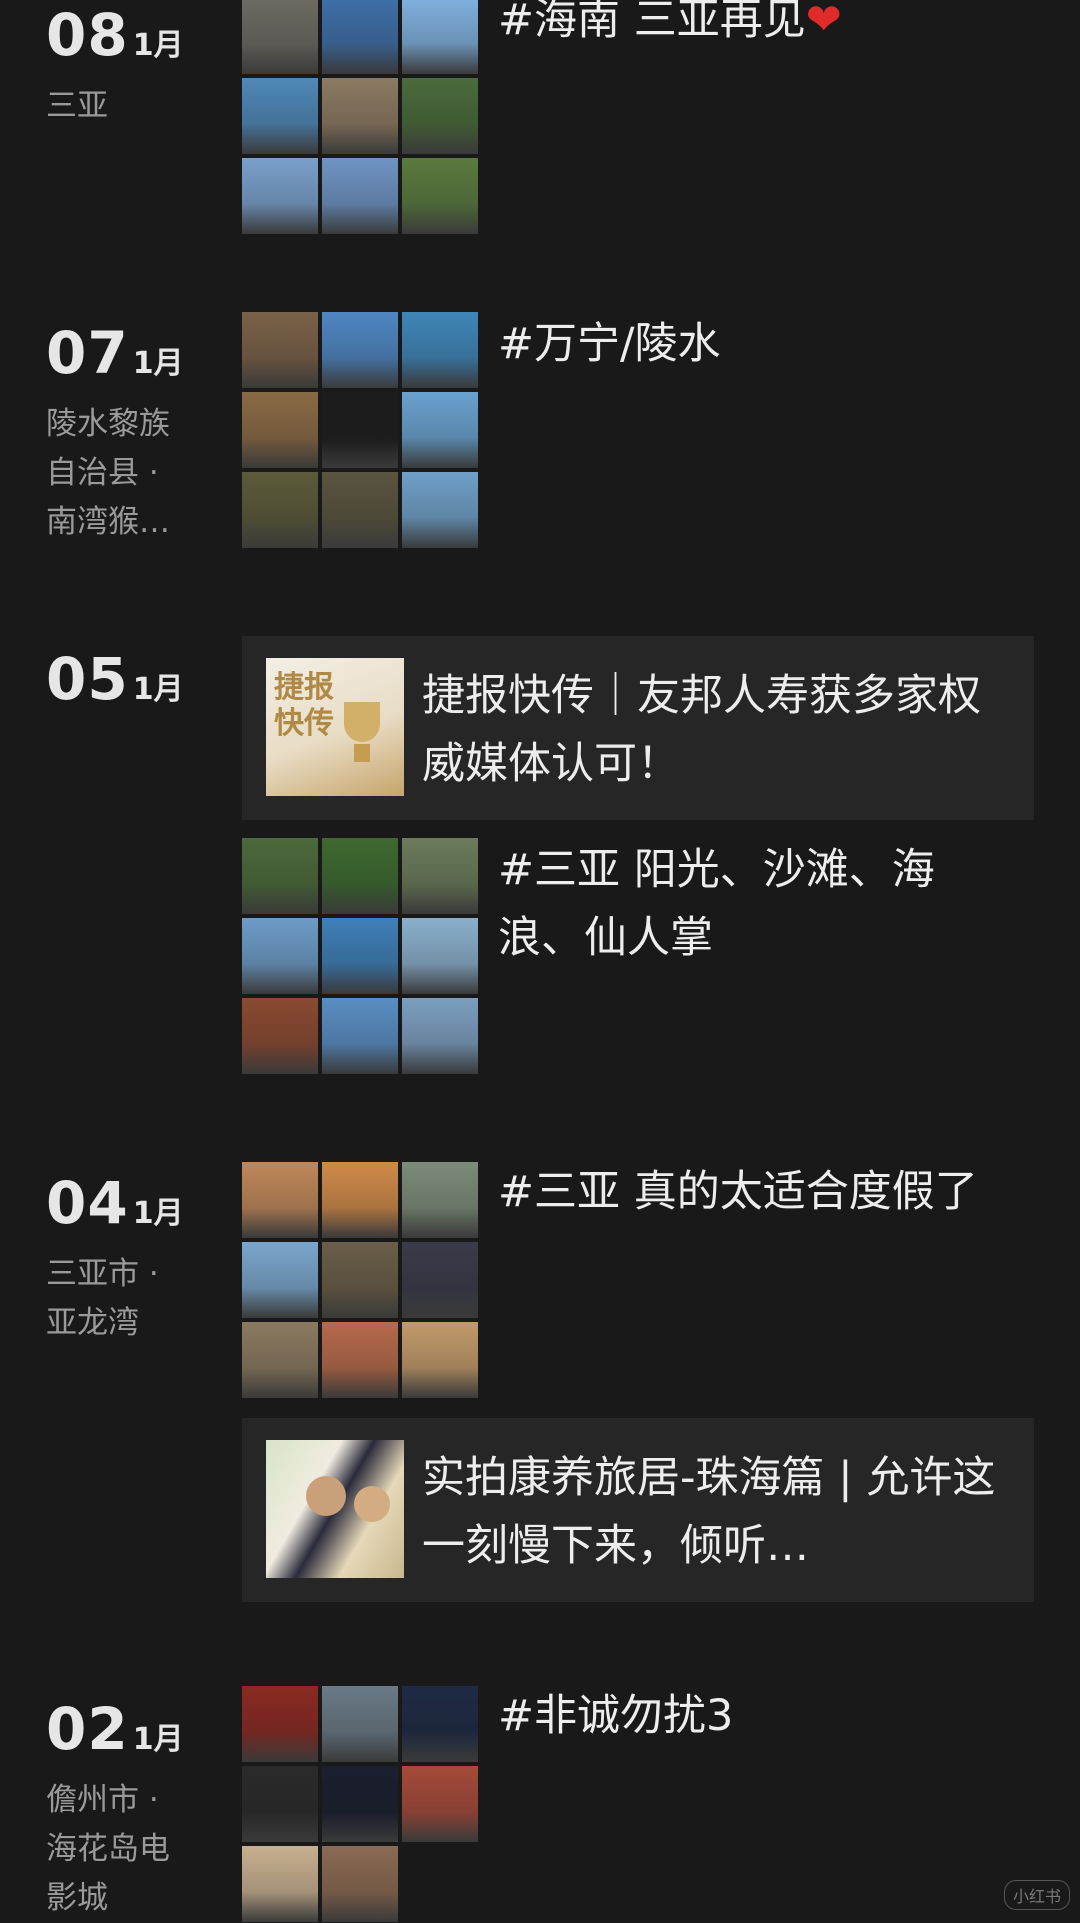 The height and width of the screenshot is (1923, 1080). Describe the element at coordinates (108, 1849) in the screenshot. I see `entry-location: 儋州市 · 海花岛电影城` at that location.